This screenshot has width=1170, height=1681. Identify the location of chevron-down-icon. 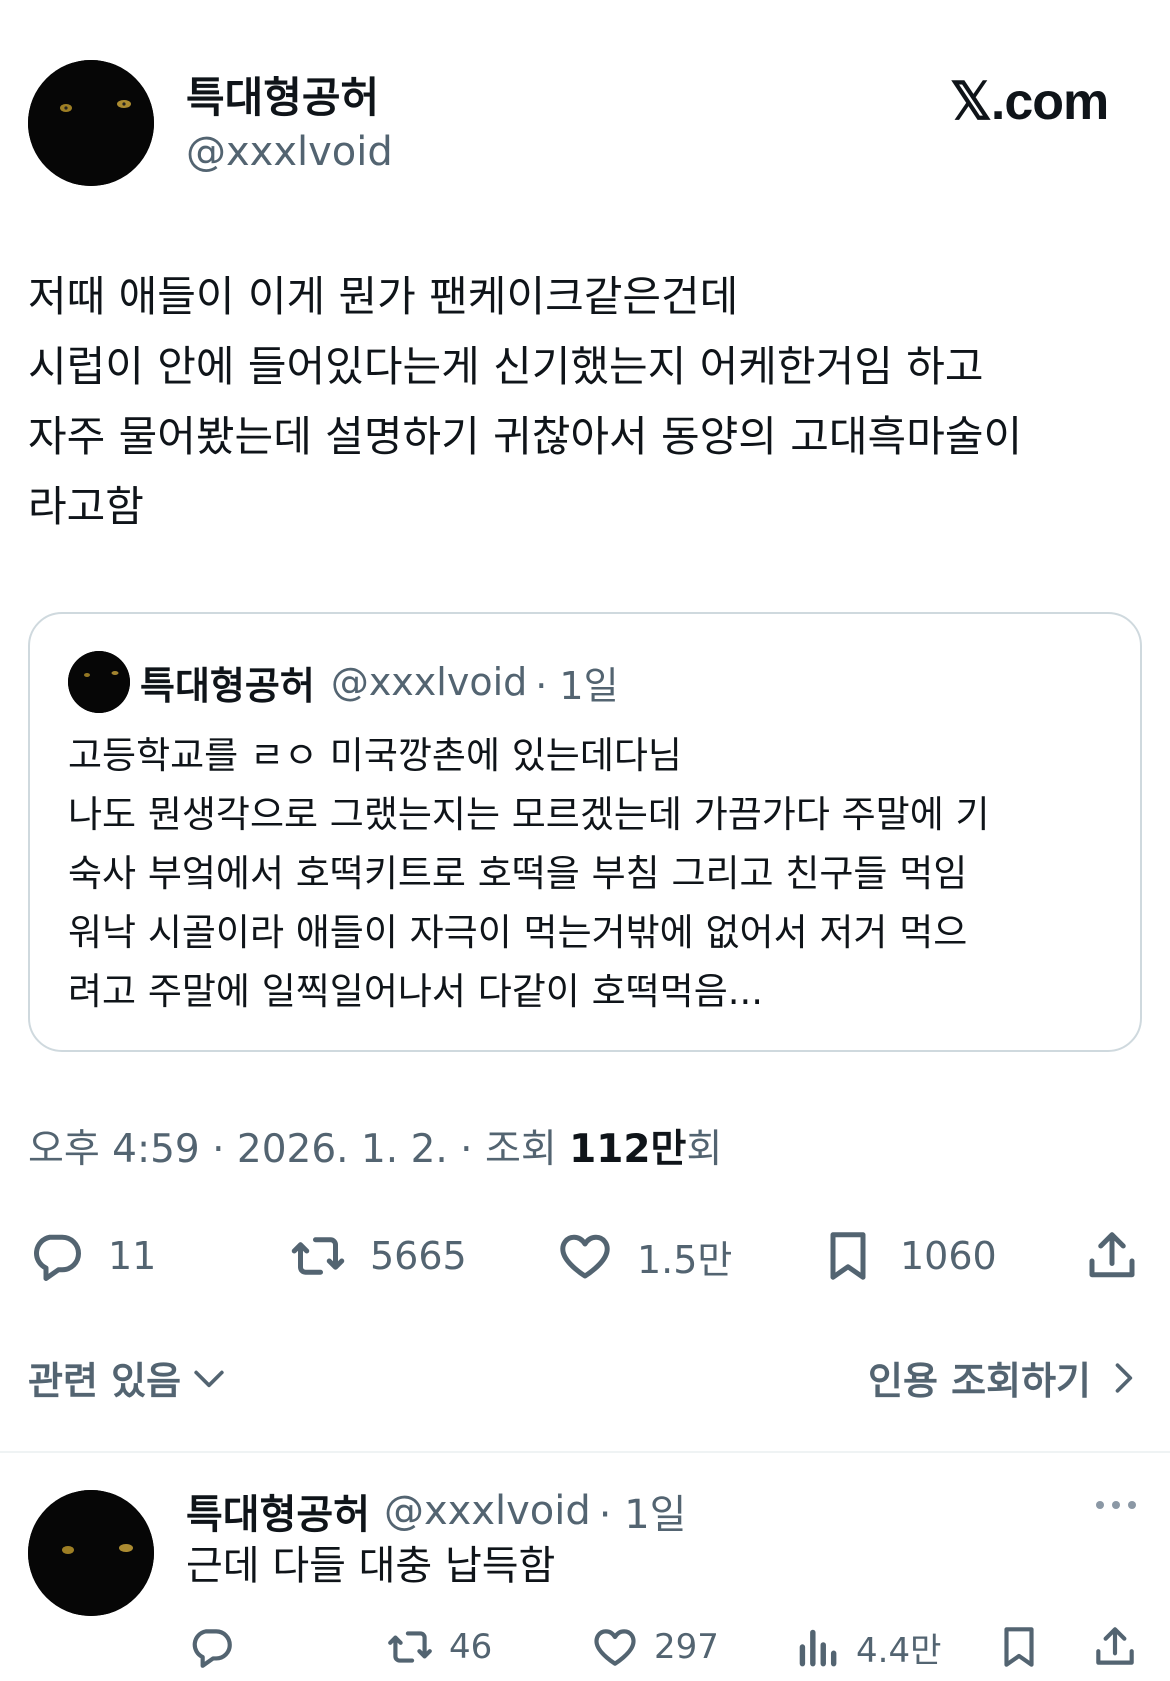
(209, 1378).